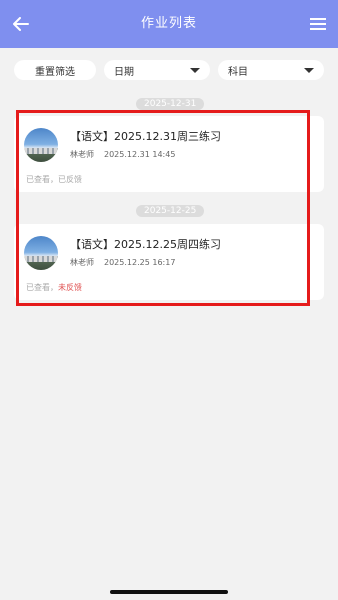 The height and width of the screenshot is (600, 338). Describe the element at coordinates (70, 287) in the screenshot. I see `feedback-status: 未反馈` at that location.